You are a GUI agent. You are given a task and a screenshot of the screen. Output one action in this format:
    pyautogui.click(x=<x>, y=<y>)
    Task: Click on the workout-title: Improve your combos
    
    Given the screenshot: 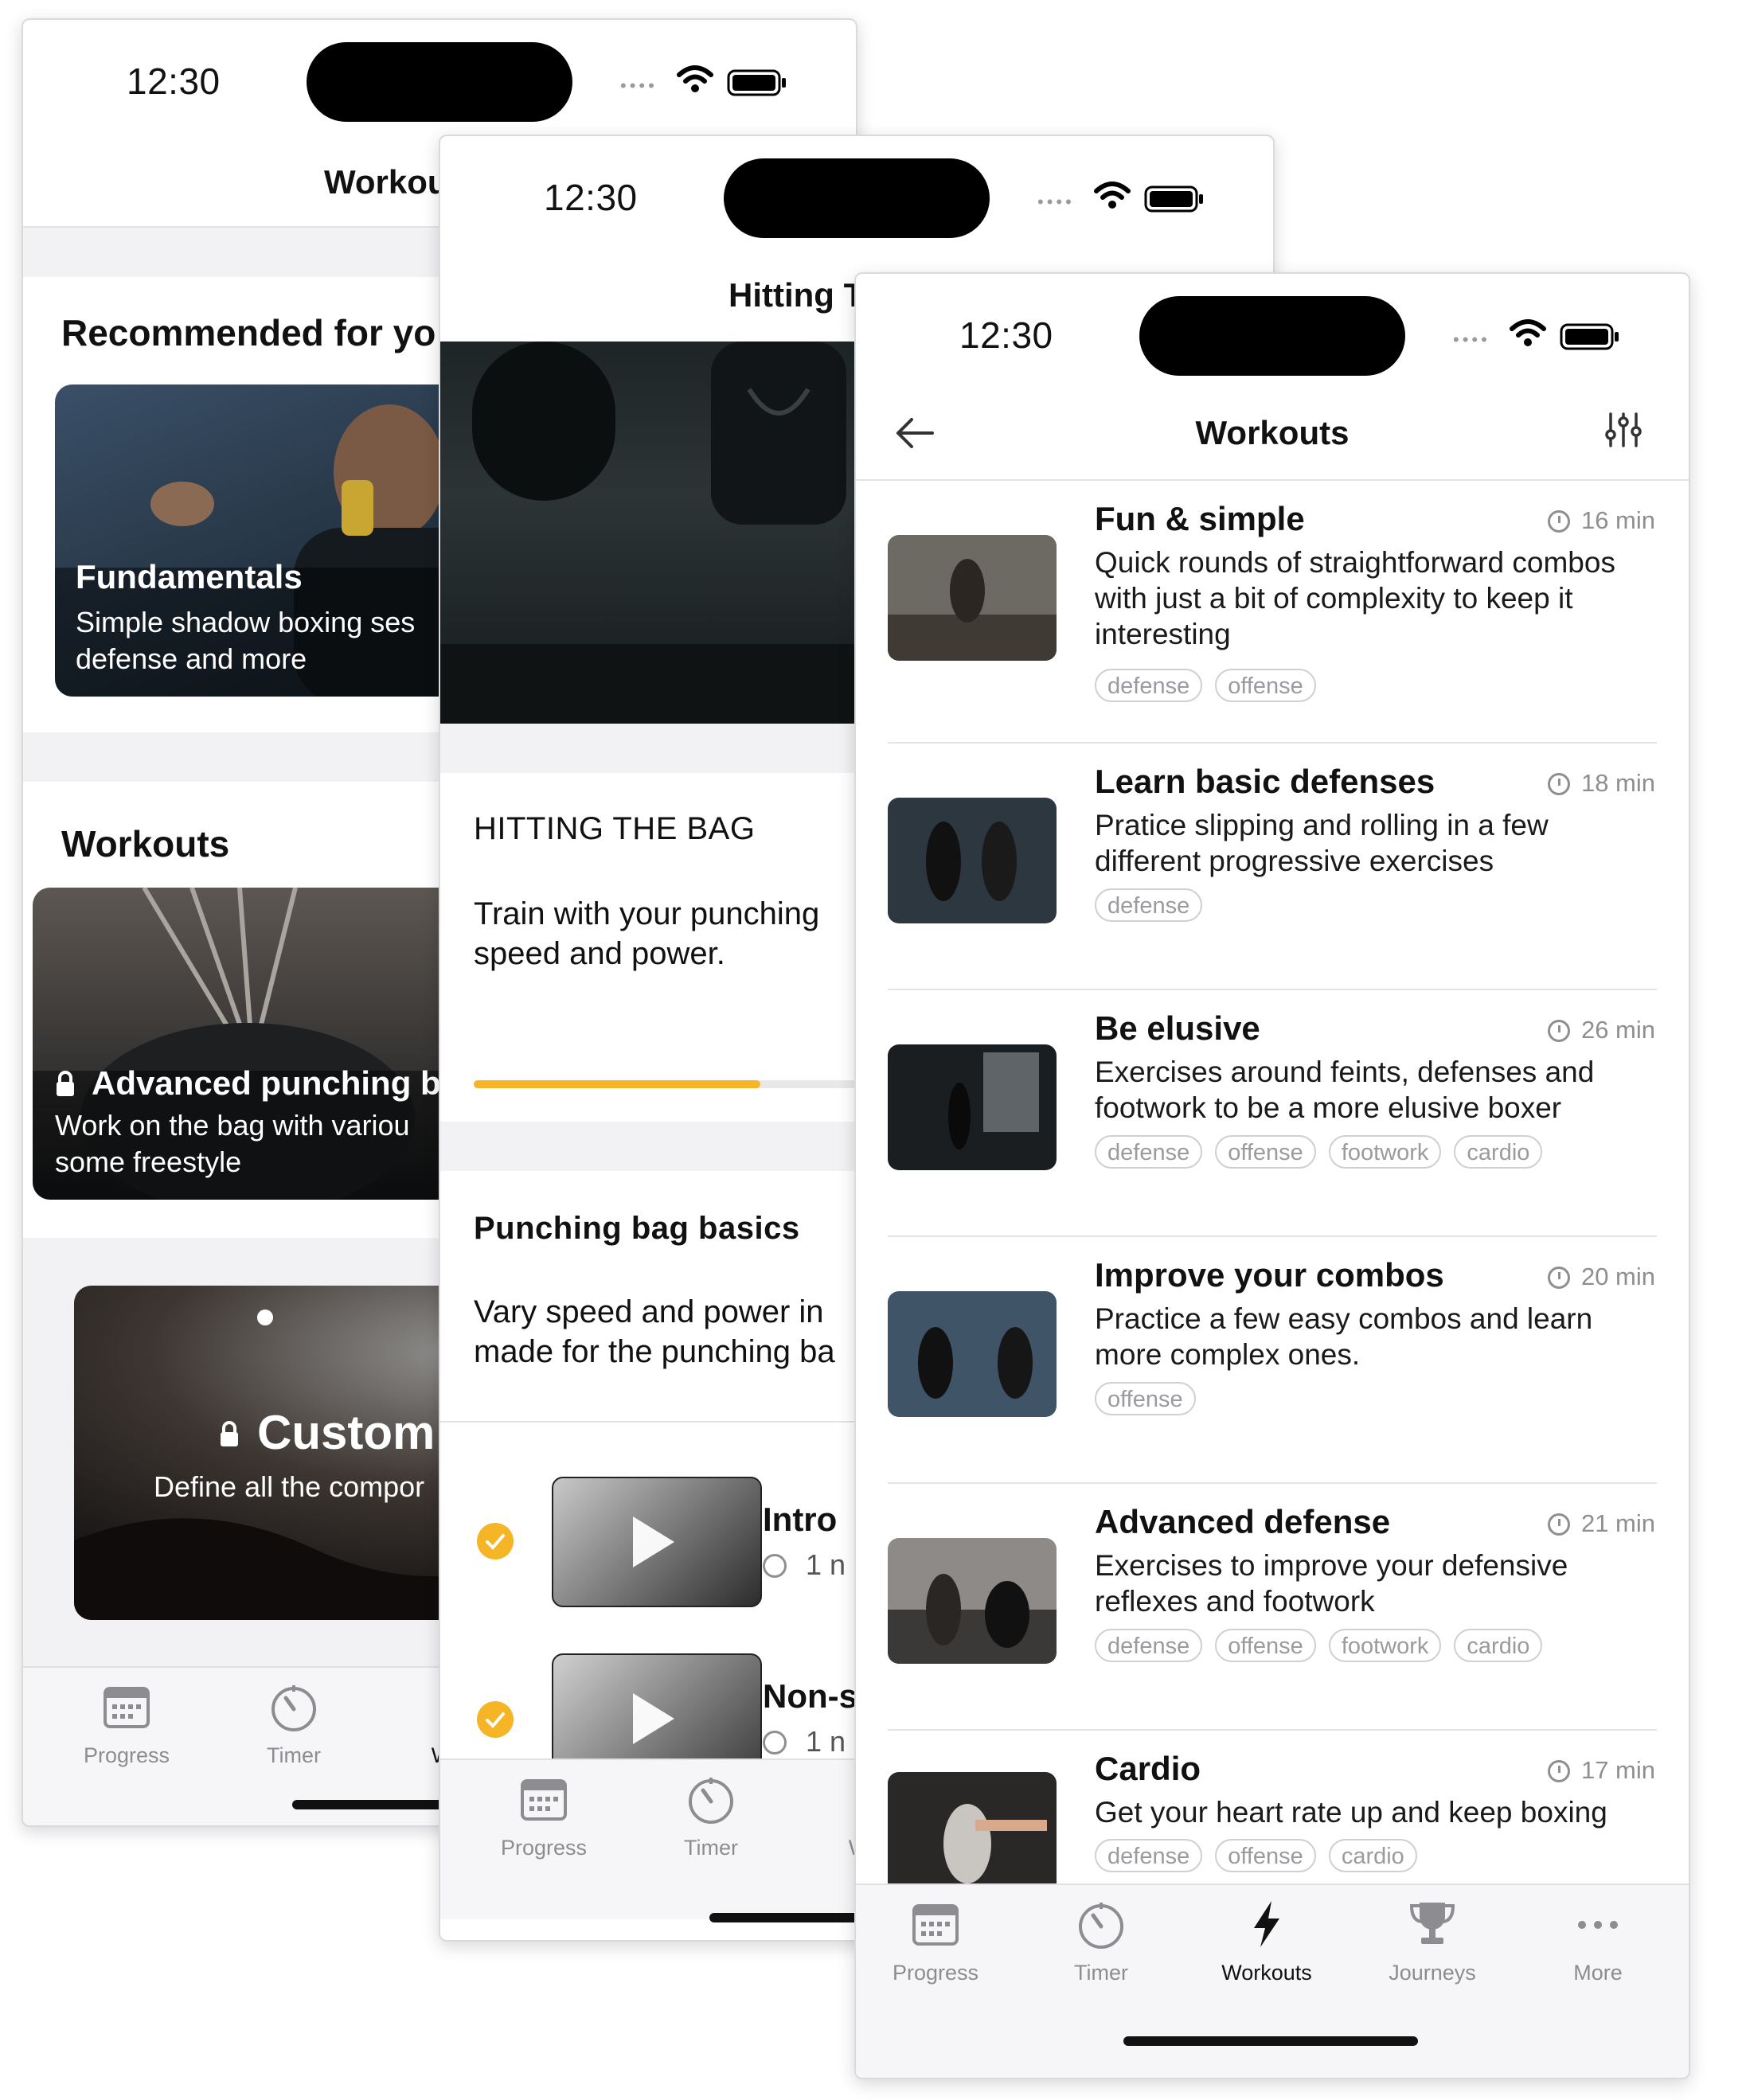 What is the action you would take?
    pyautogui.click(x=1269, y=1275)
    